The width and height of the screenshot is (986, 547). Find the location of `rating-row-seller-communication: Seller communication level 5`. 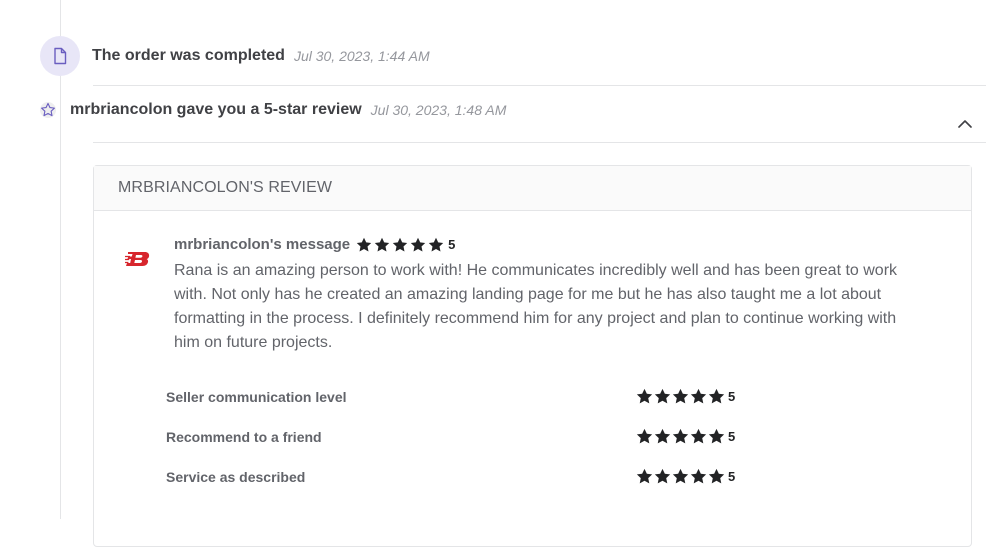

rating-row-seller-communication: Seller communication level 5 is located at coordinates (456, 396).